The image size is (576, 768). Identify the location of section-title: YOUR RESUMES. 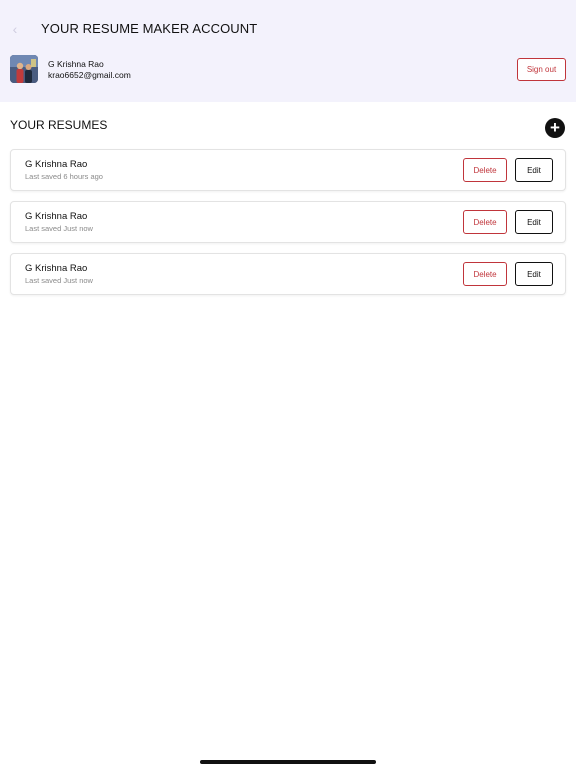
(59, 125).